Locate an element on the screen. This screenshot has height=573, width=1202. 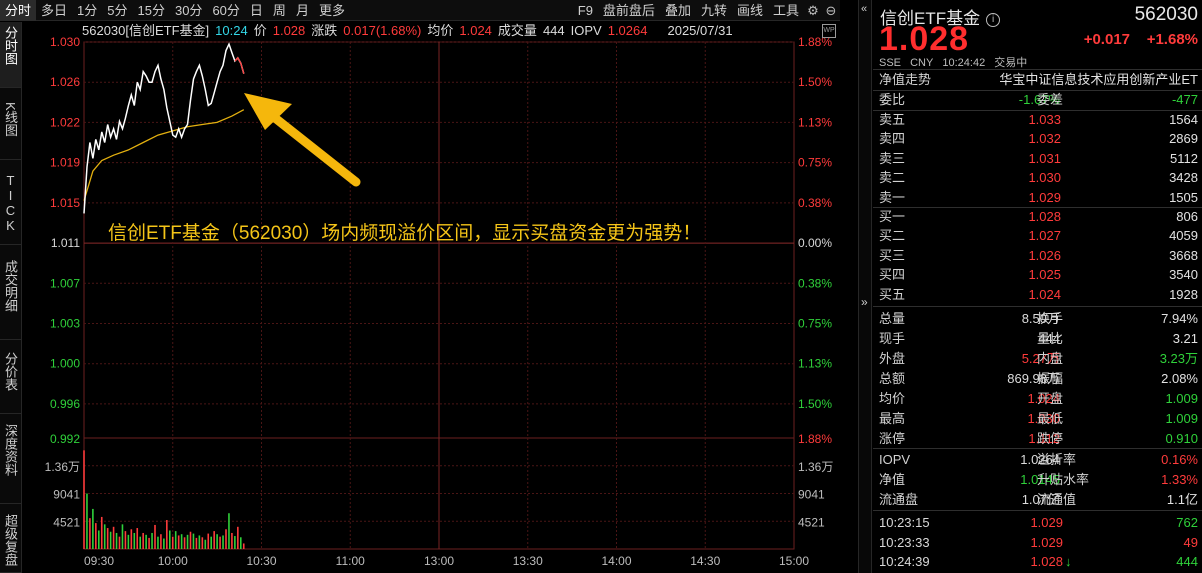
stat-row: 净值 1.0145 升贴水率 1.33% is located at coordinates (1037, 480).